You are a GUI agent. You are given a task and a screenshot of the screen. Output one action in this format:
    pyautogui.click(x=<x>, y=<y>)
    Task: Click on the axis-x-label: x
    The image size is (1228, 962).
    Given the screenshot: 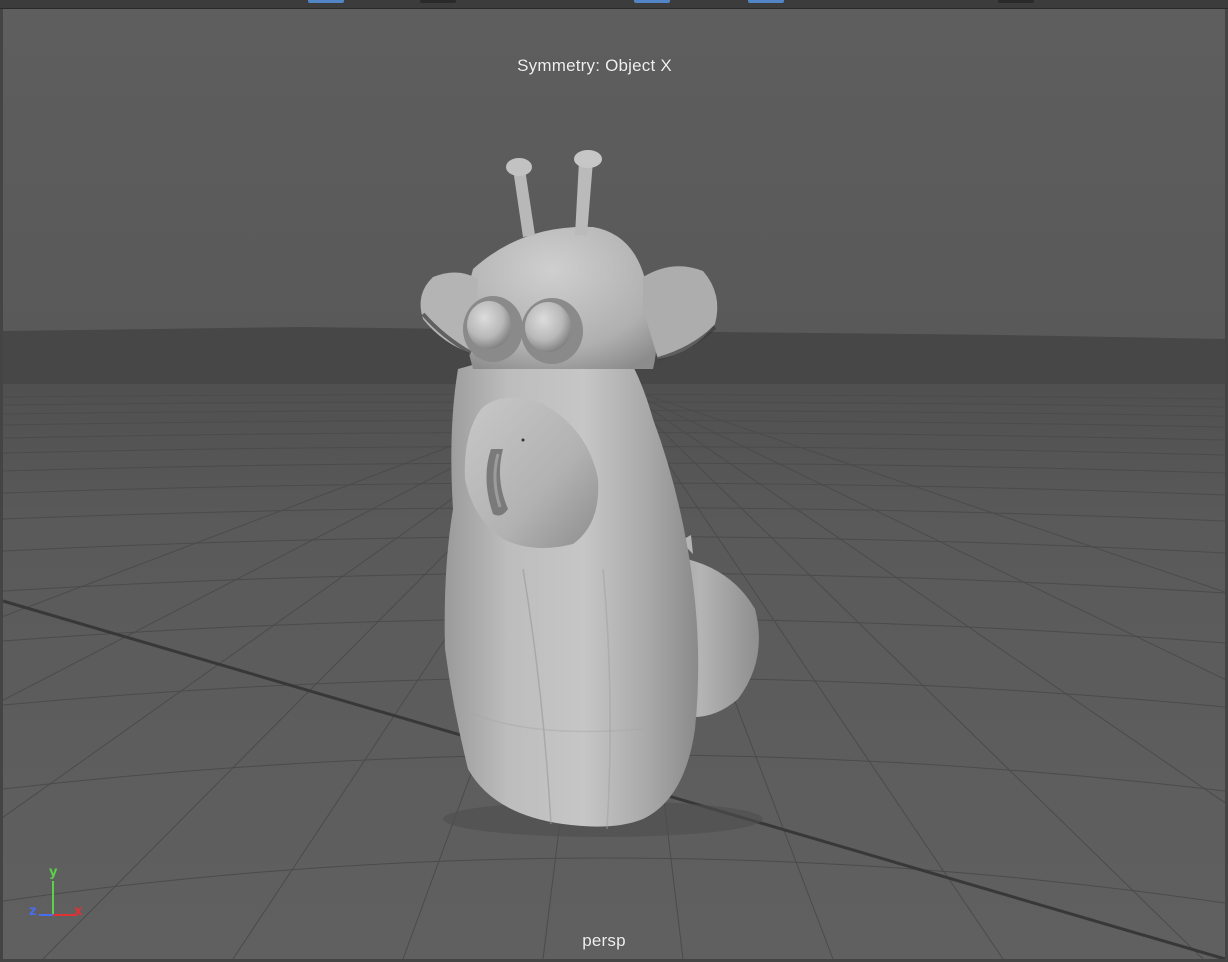 What is the action you would take?
    pyautogui.click(x=78, y=911)
    